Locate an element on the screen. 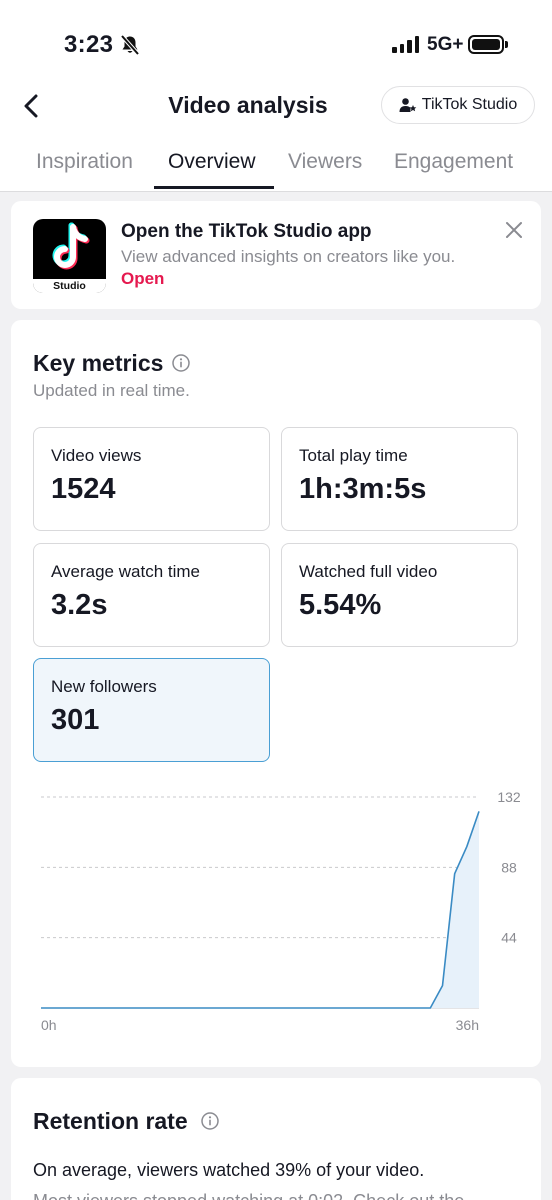 Image resolution: width=552 pixels, height=1200 pixels. app-icon-label: Studio is located at coordinates (69, 286).